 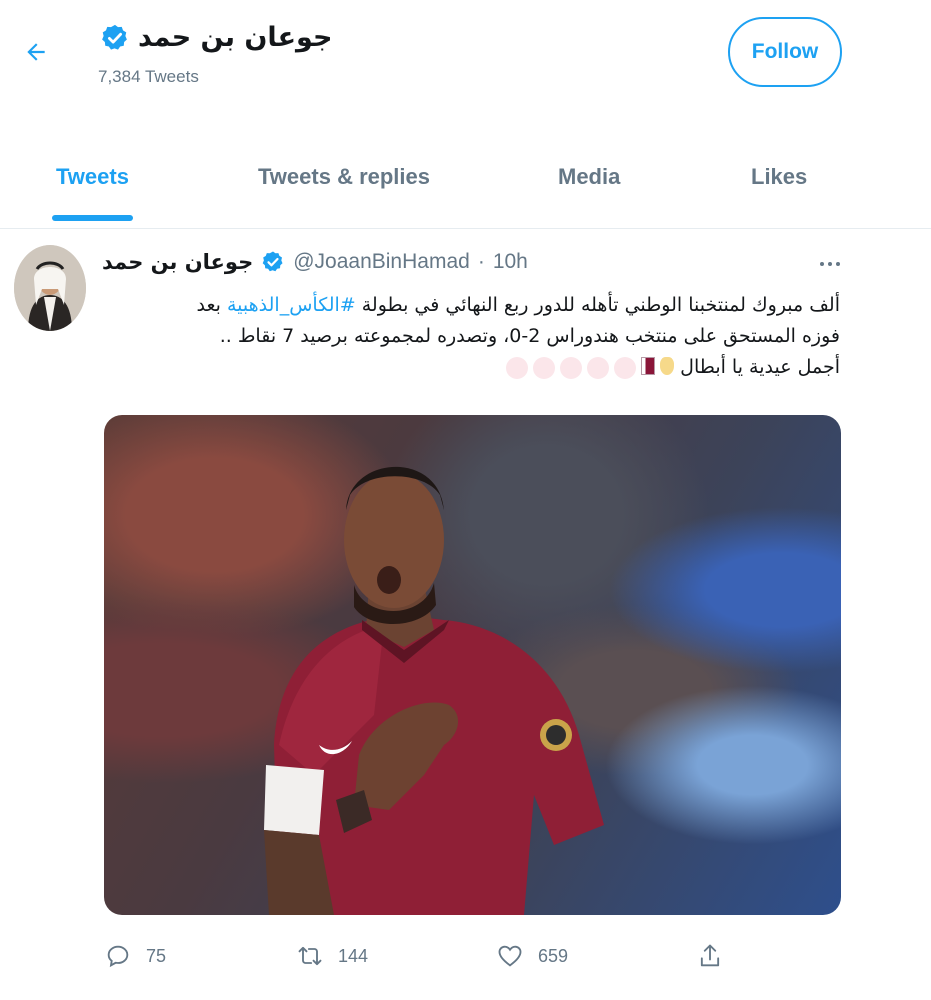 I want to click on retweet-button: 144, so click(x=332, y=956).